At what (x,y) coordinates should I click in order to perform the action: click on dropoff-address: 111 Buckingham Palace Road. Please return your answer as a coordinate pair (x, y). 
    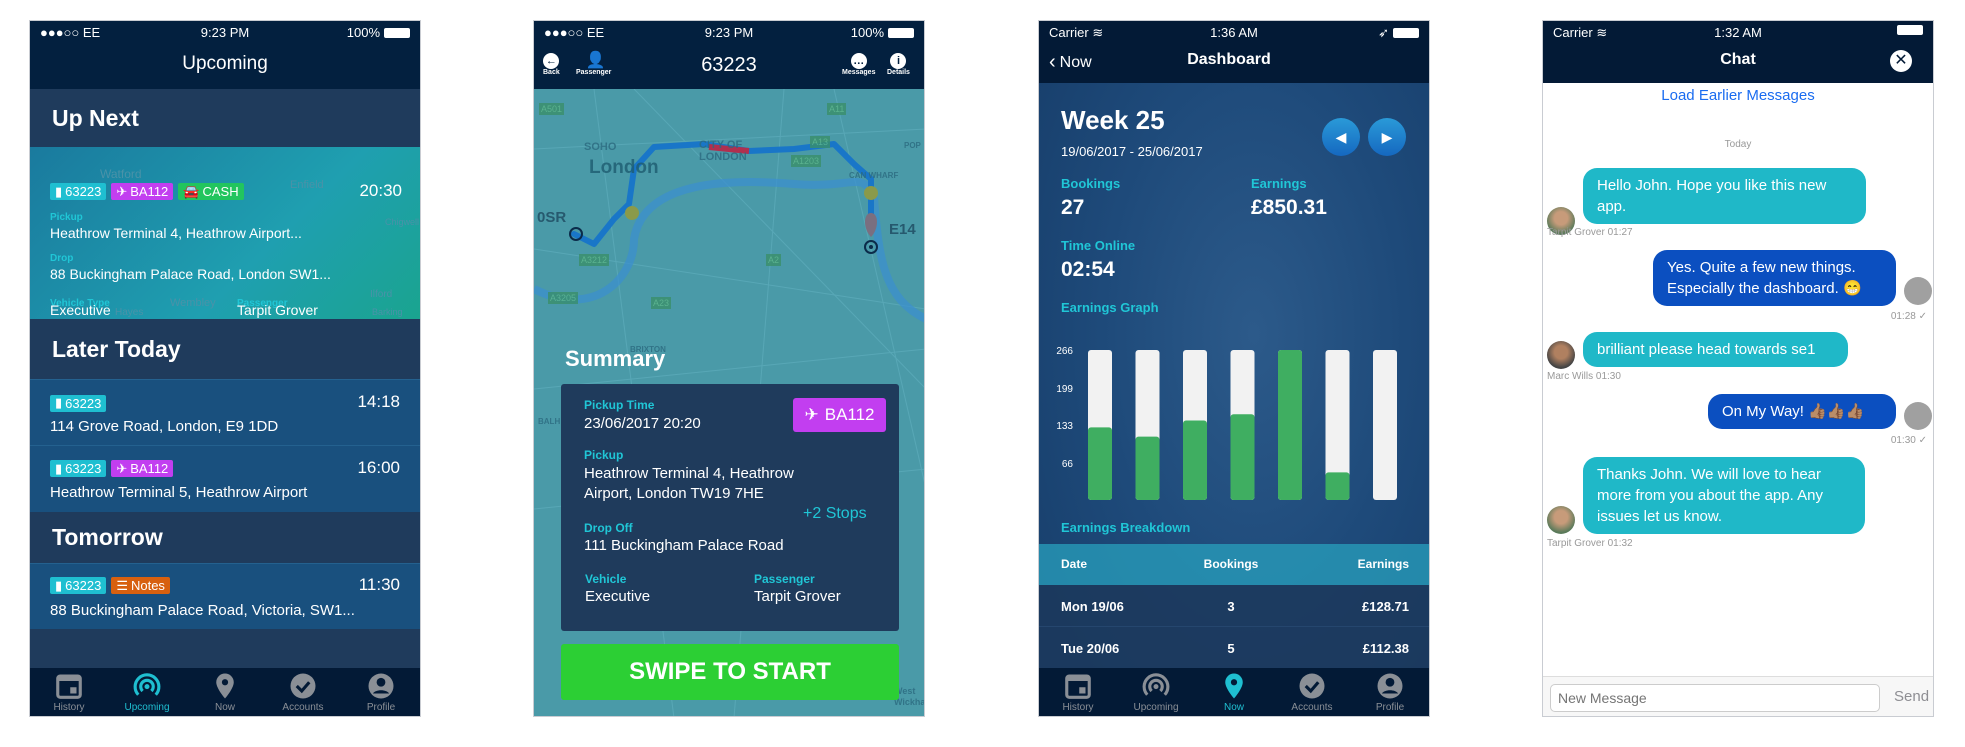
    Looking at the image, I should click on (684, 545).